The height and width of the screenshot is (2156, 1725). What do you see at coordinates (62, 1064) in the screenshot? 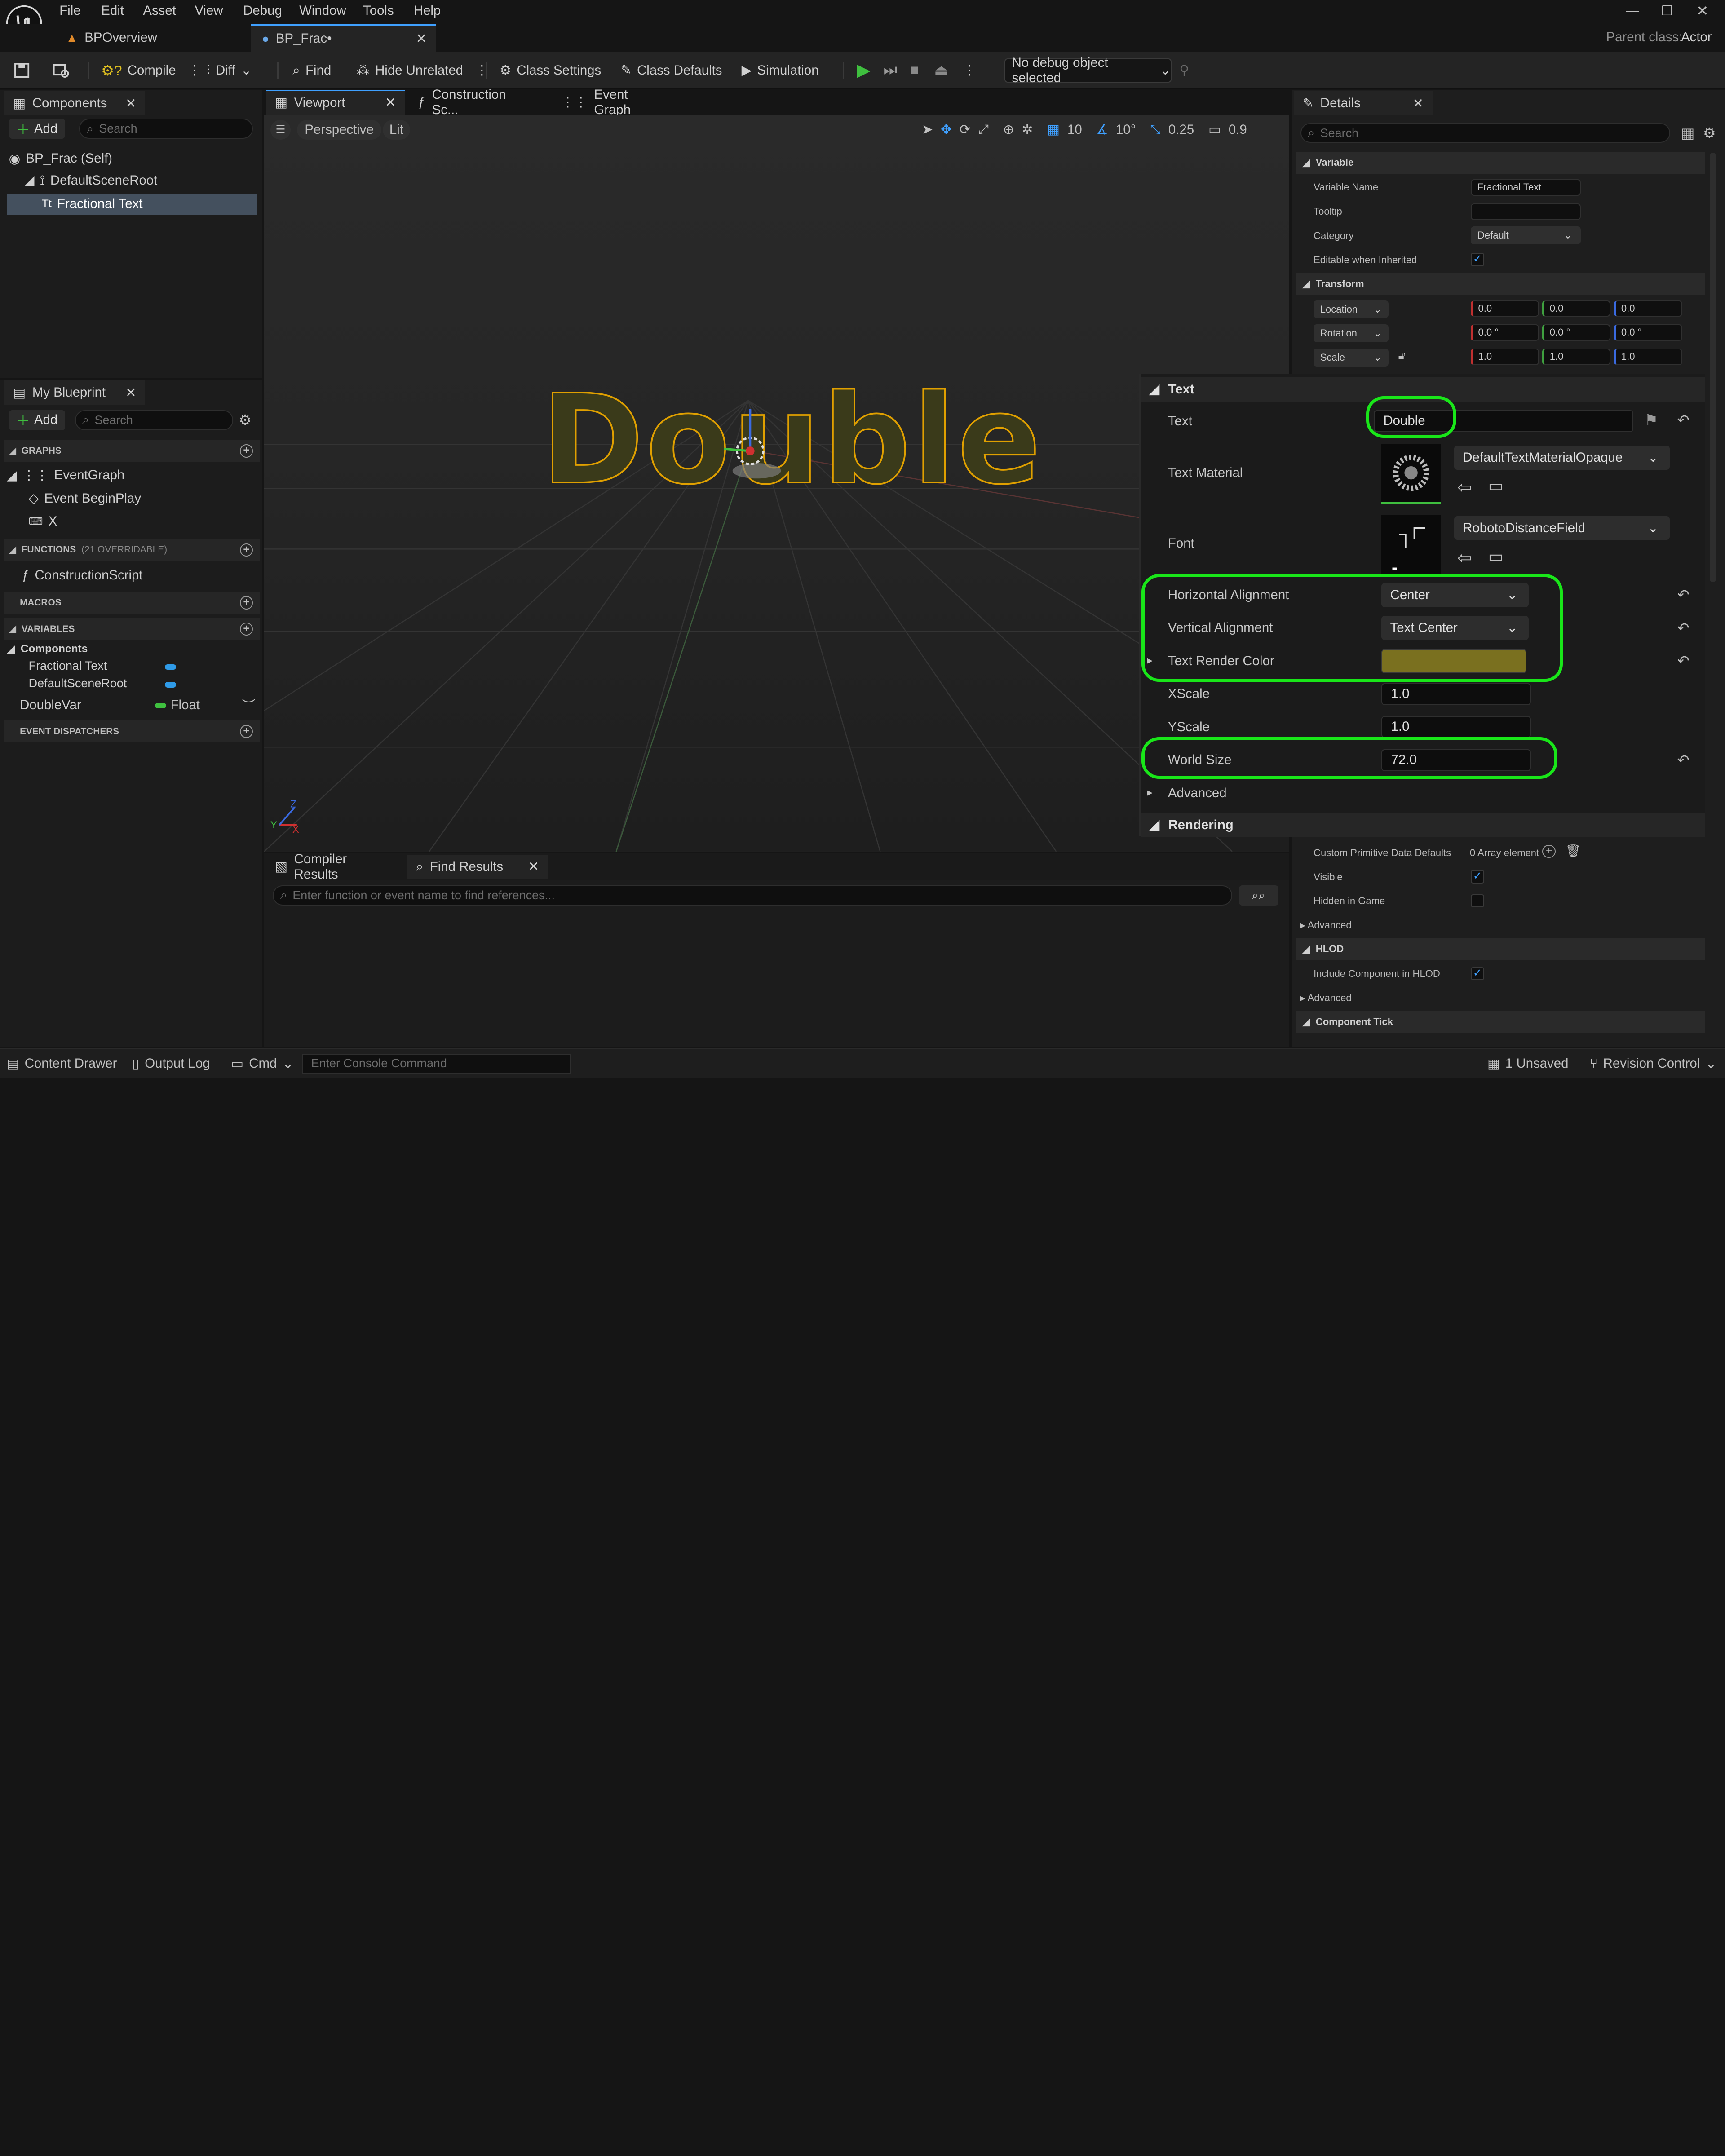
I see `content-drawer-button: ▤ Content Drawer` at bounding box center [62, 1064].